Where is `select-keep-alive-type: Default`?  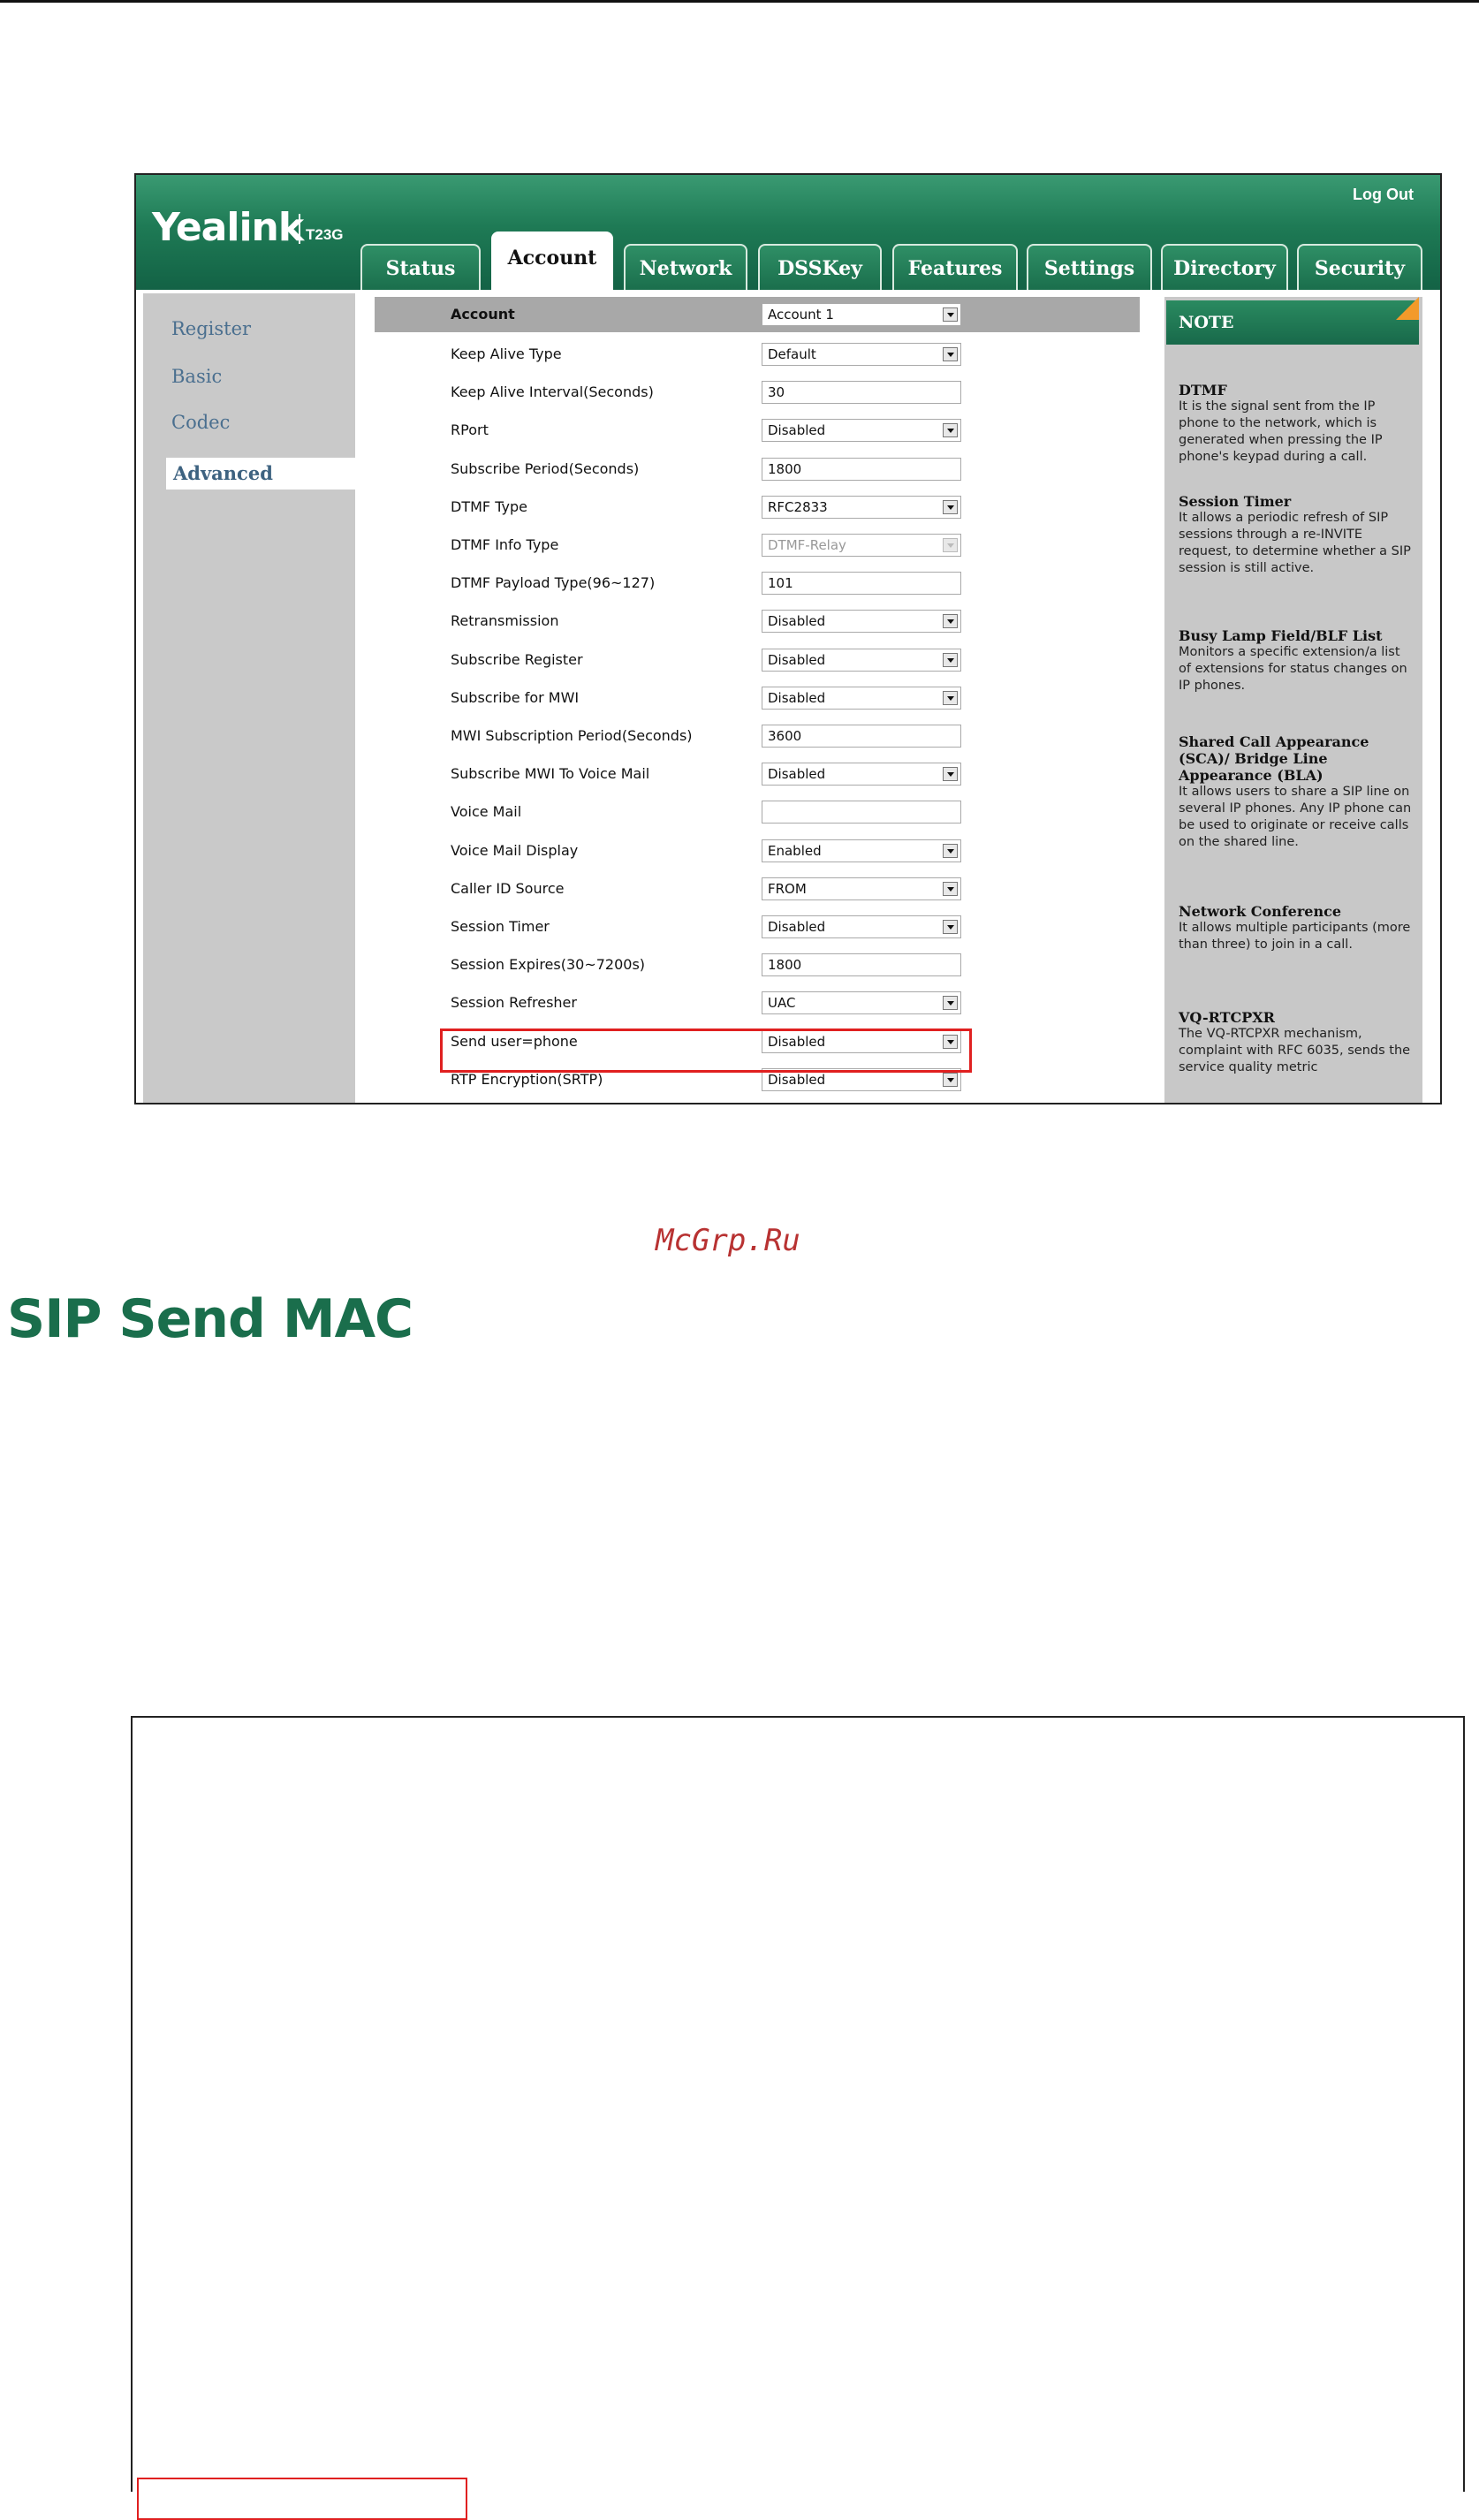
select-keep-alive-type: Default is located at coordinates (861, 354).